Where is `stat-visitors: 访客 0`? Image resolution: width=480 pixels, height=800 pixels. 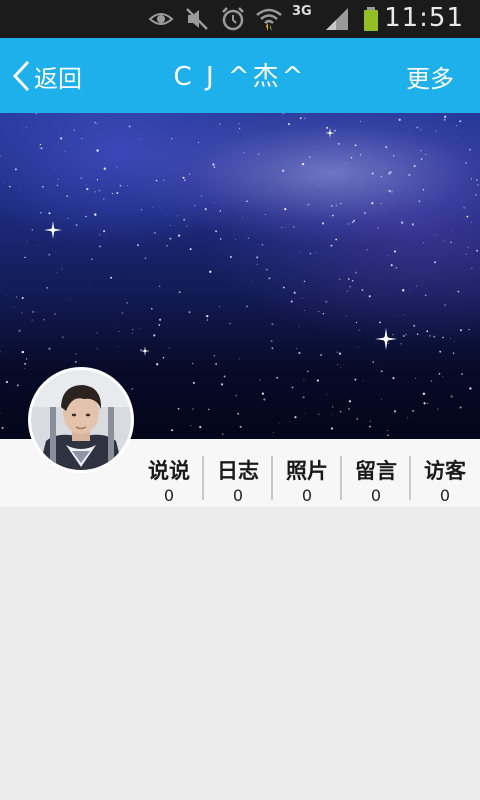 stat-visitors: 访客 0 is located at coordinates (445, 473).